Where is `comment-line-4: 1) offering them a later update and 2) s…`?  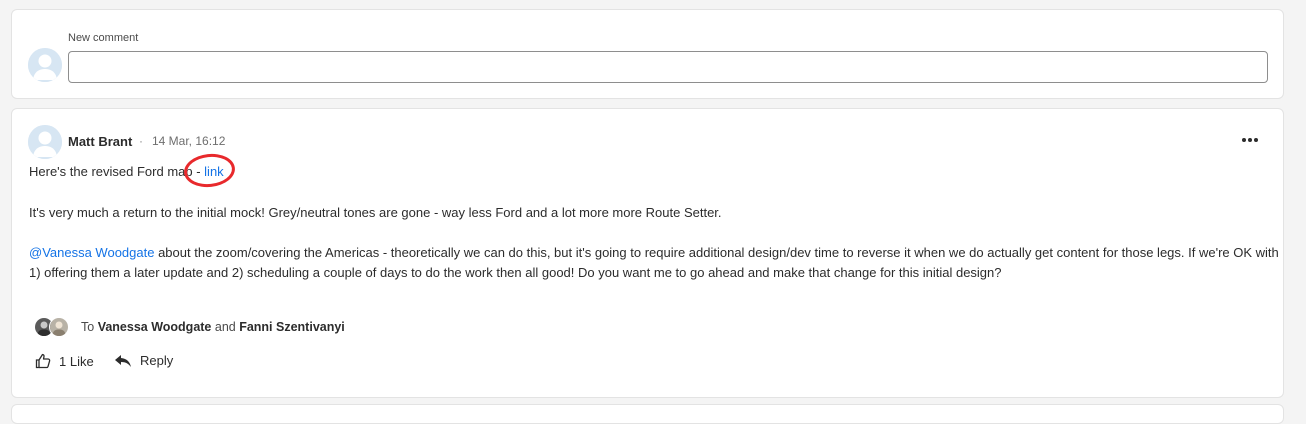 comment-line-4: 1) offering them a later update and 2) s… is located at coordinates (515, 272).